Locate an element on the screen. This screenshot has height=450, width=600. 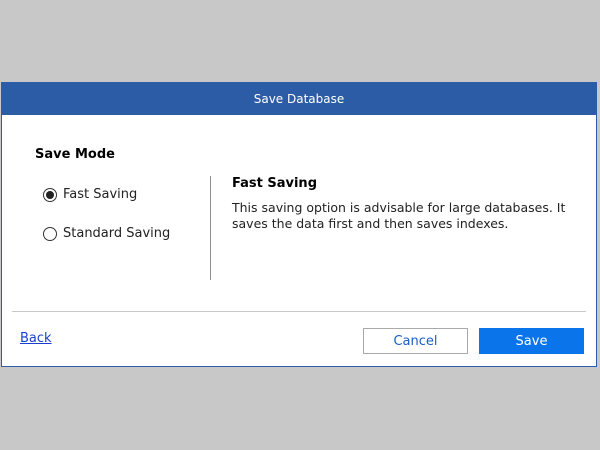
description-title: Fast Saving is located at coordinates (274, 183).